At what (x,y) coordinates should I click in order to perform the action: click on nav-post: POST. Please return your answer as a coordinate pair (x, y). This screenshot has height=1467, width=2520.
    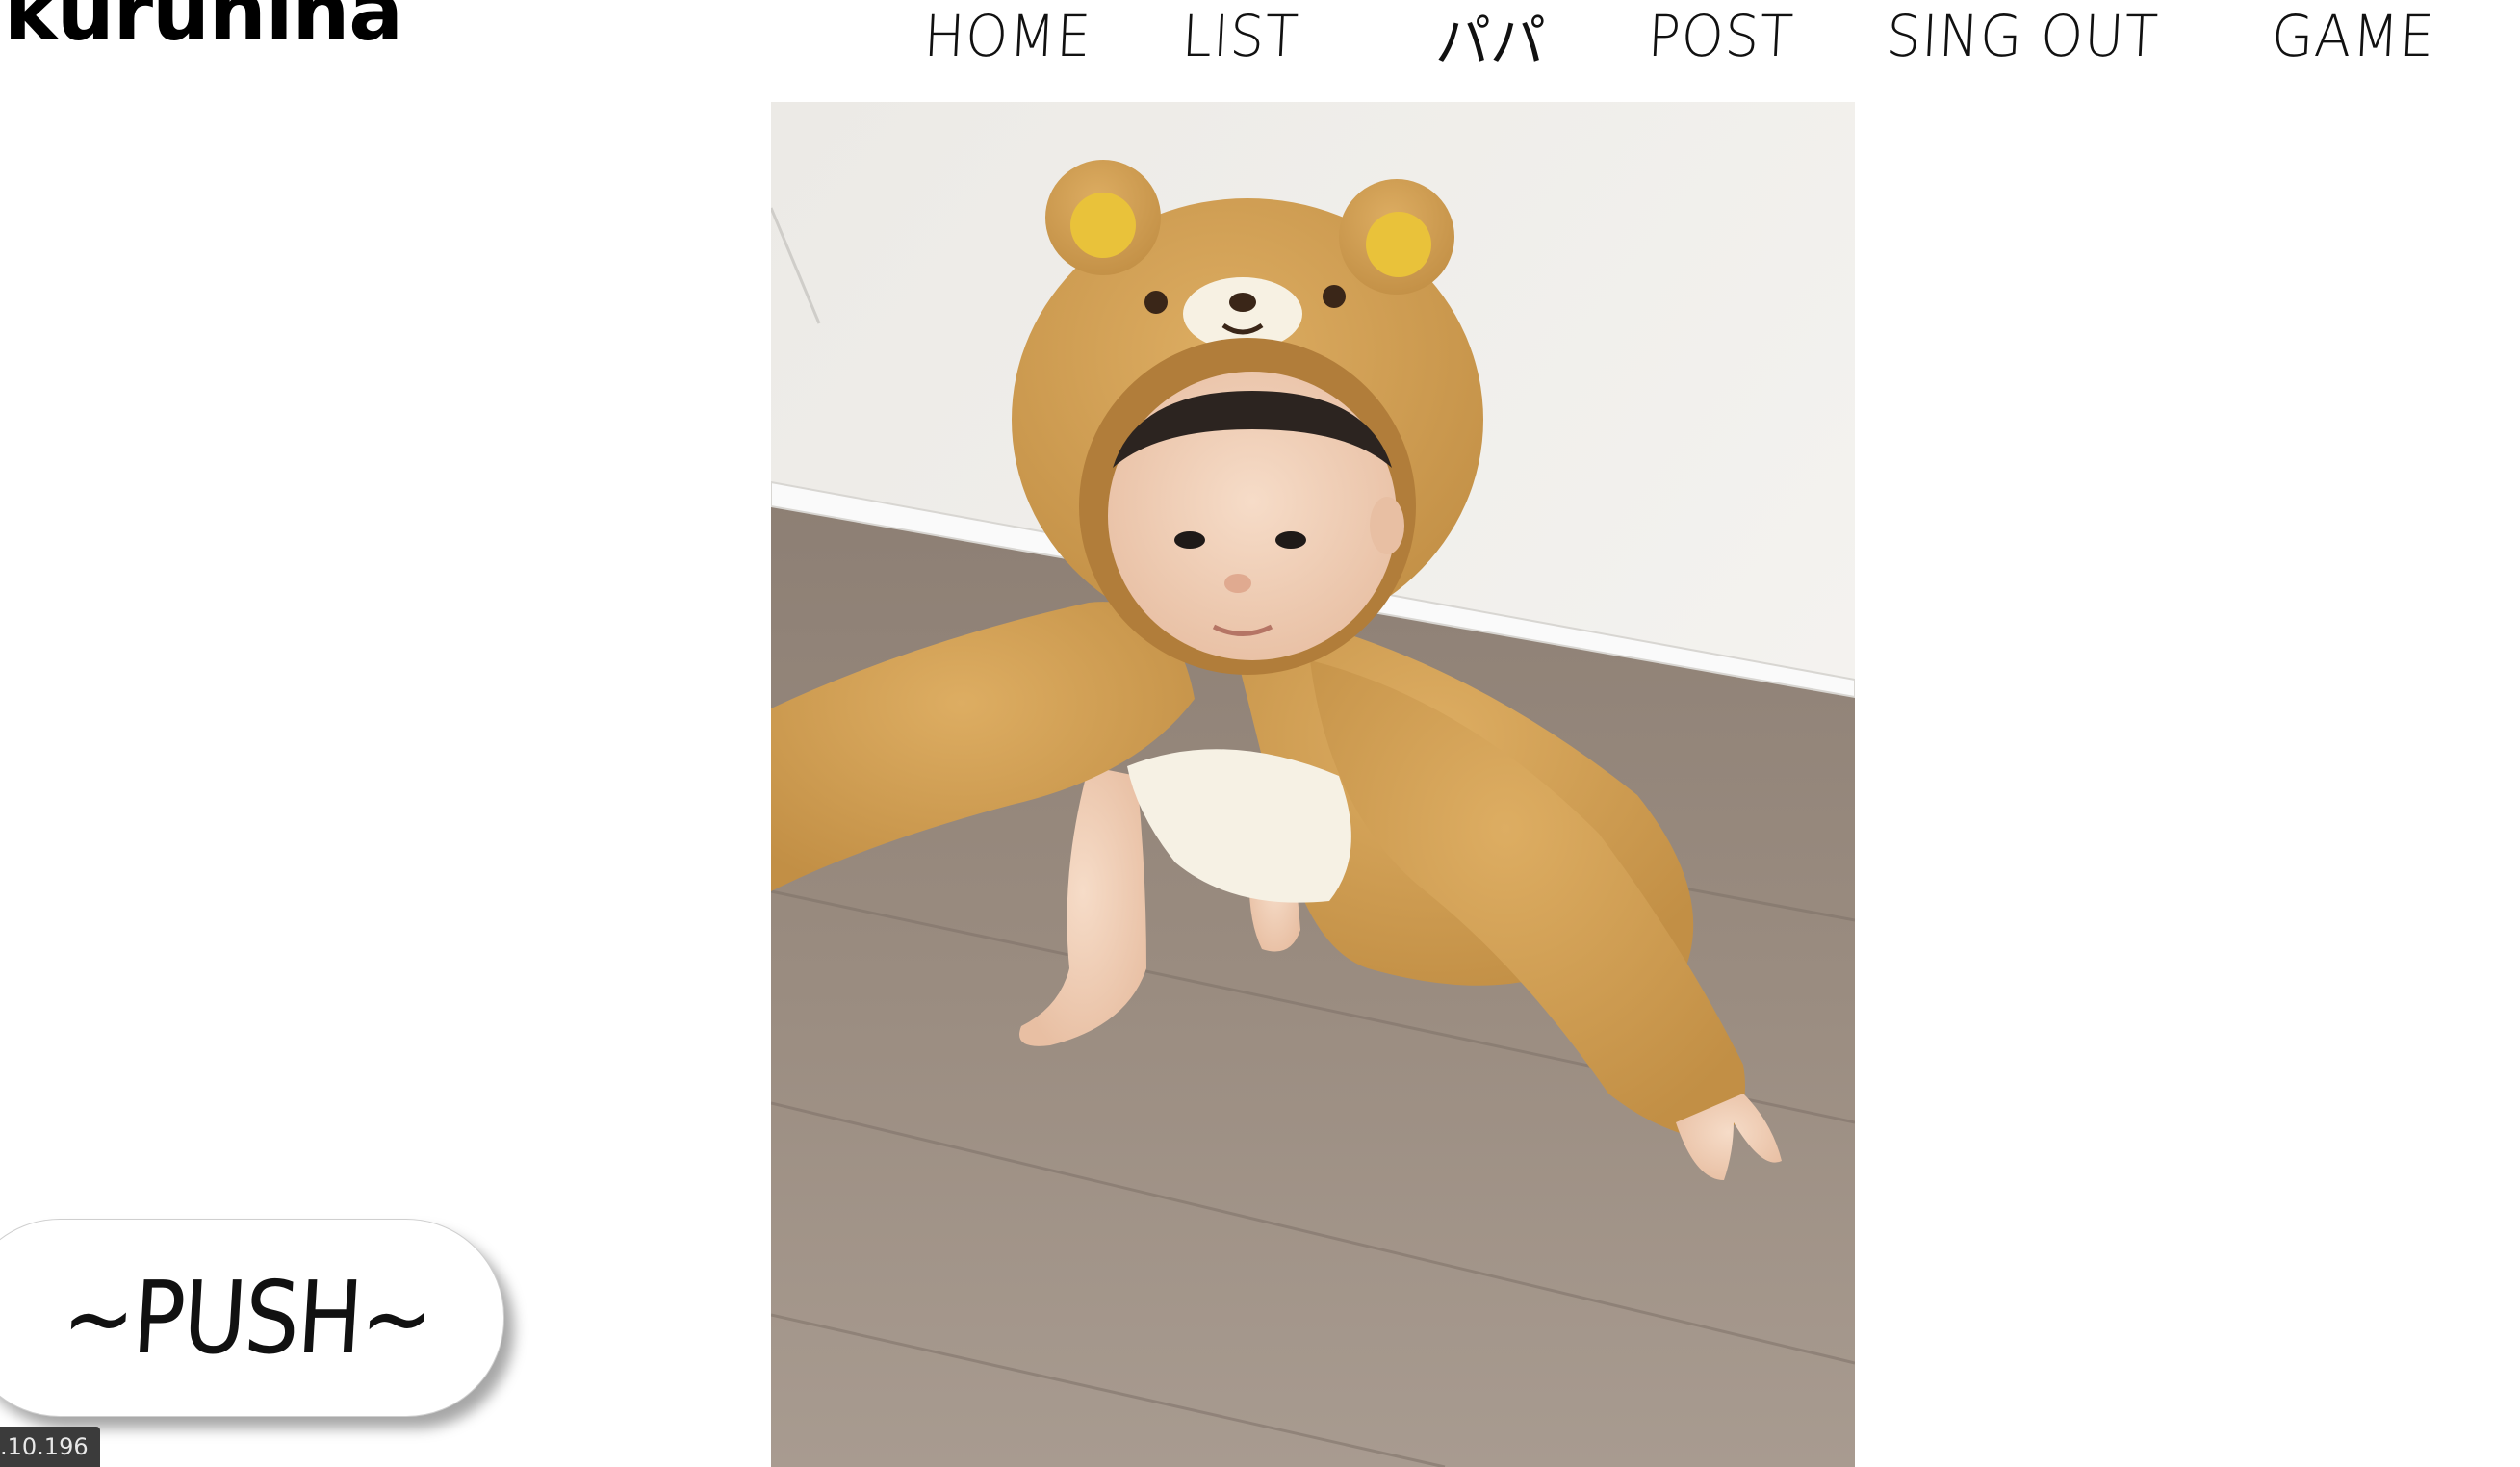
    Looking at the image, I should click on (1721, 36).